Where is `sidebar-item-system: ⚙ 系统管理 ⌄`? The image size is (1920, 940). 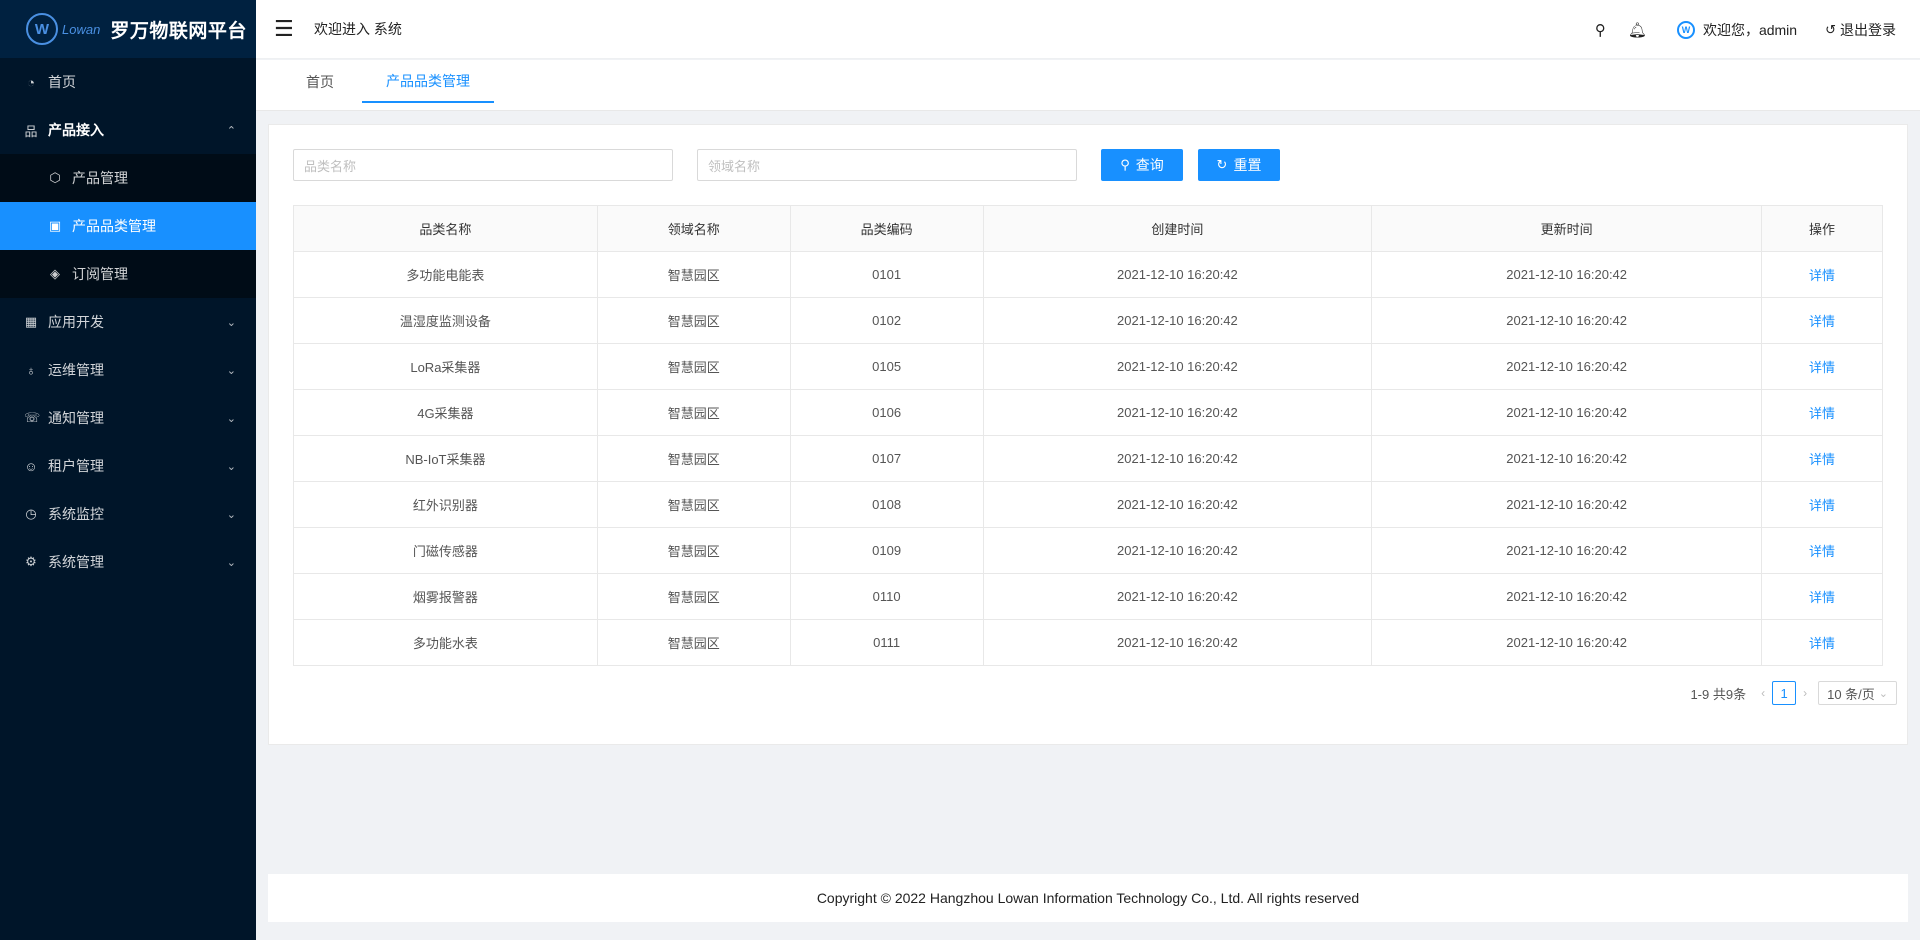 sidebar-item-system: ⚙ 系统管理 ⌄ is located at coordinates (128, 562).